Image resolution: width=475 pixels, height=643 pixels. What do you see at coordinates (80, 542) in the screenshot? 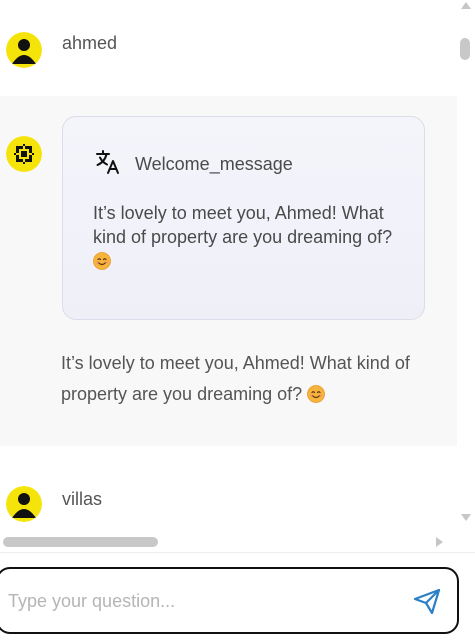
I see `horizontal-scrollbar-thumb` at bounding box center [80, 542].